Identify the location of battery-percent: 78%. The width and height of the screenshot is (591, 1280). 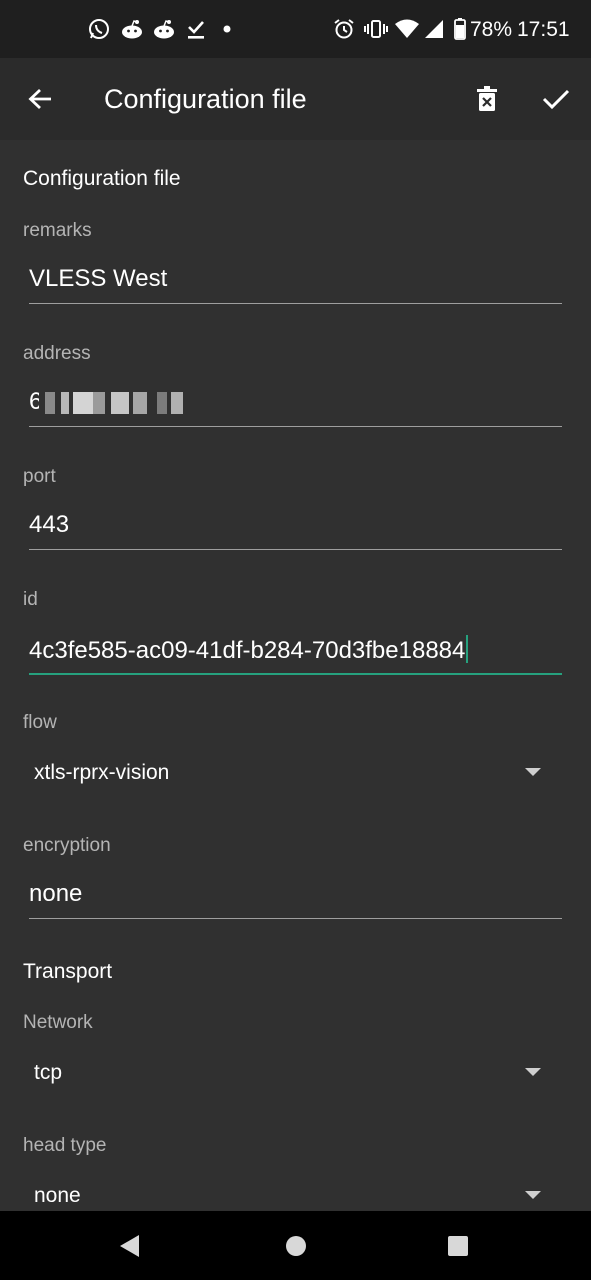
(491, 29).